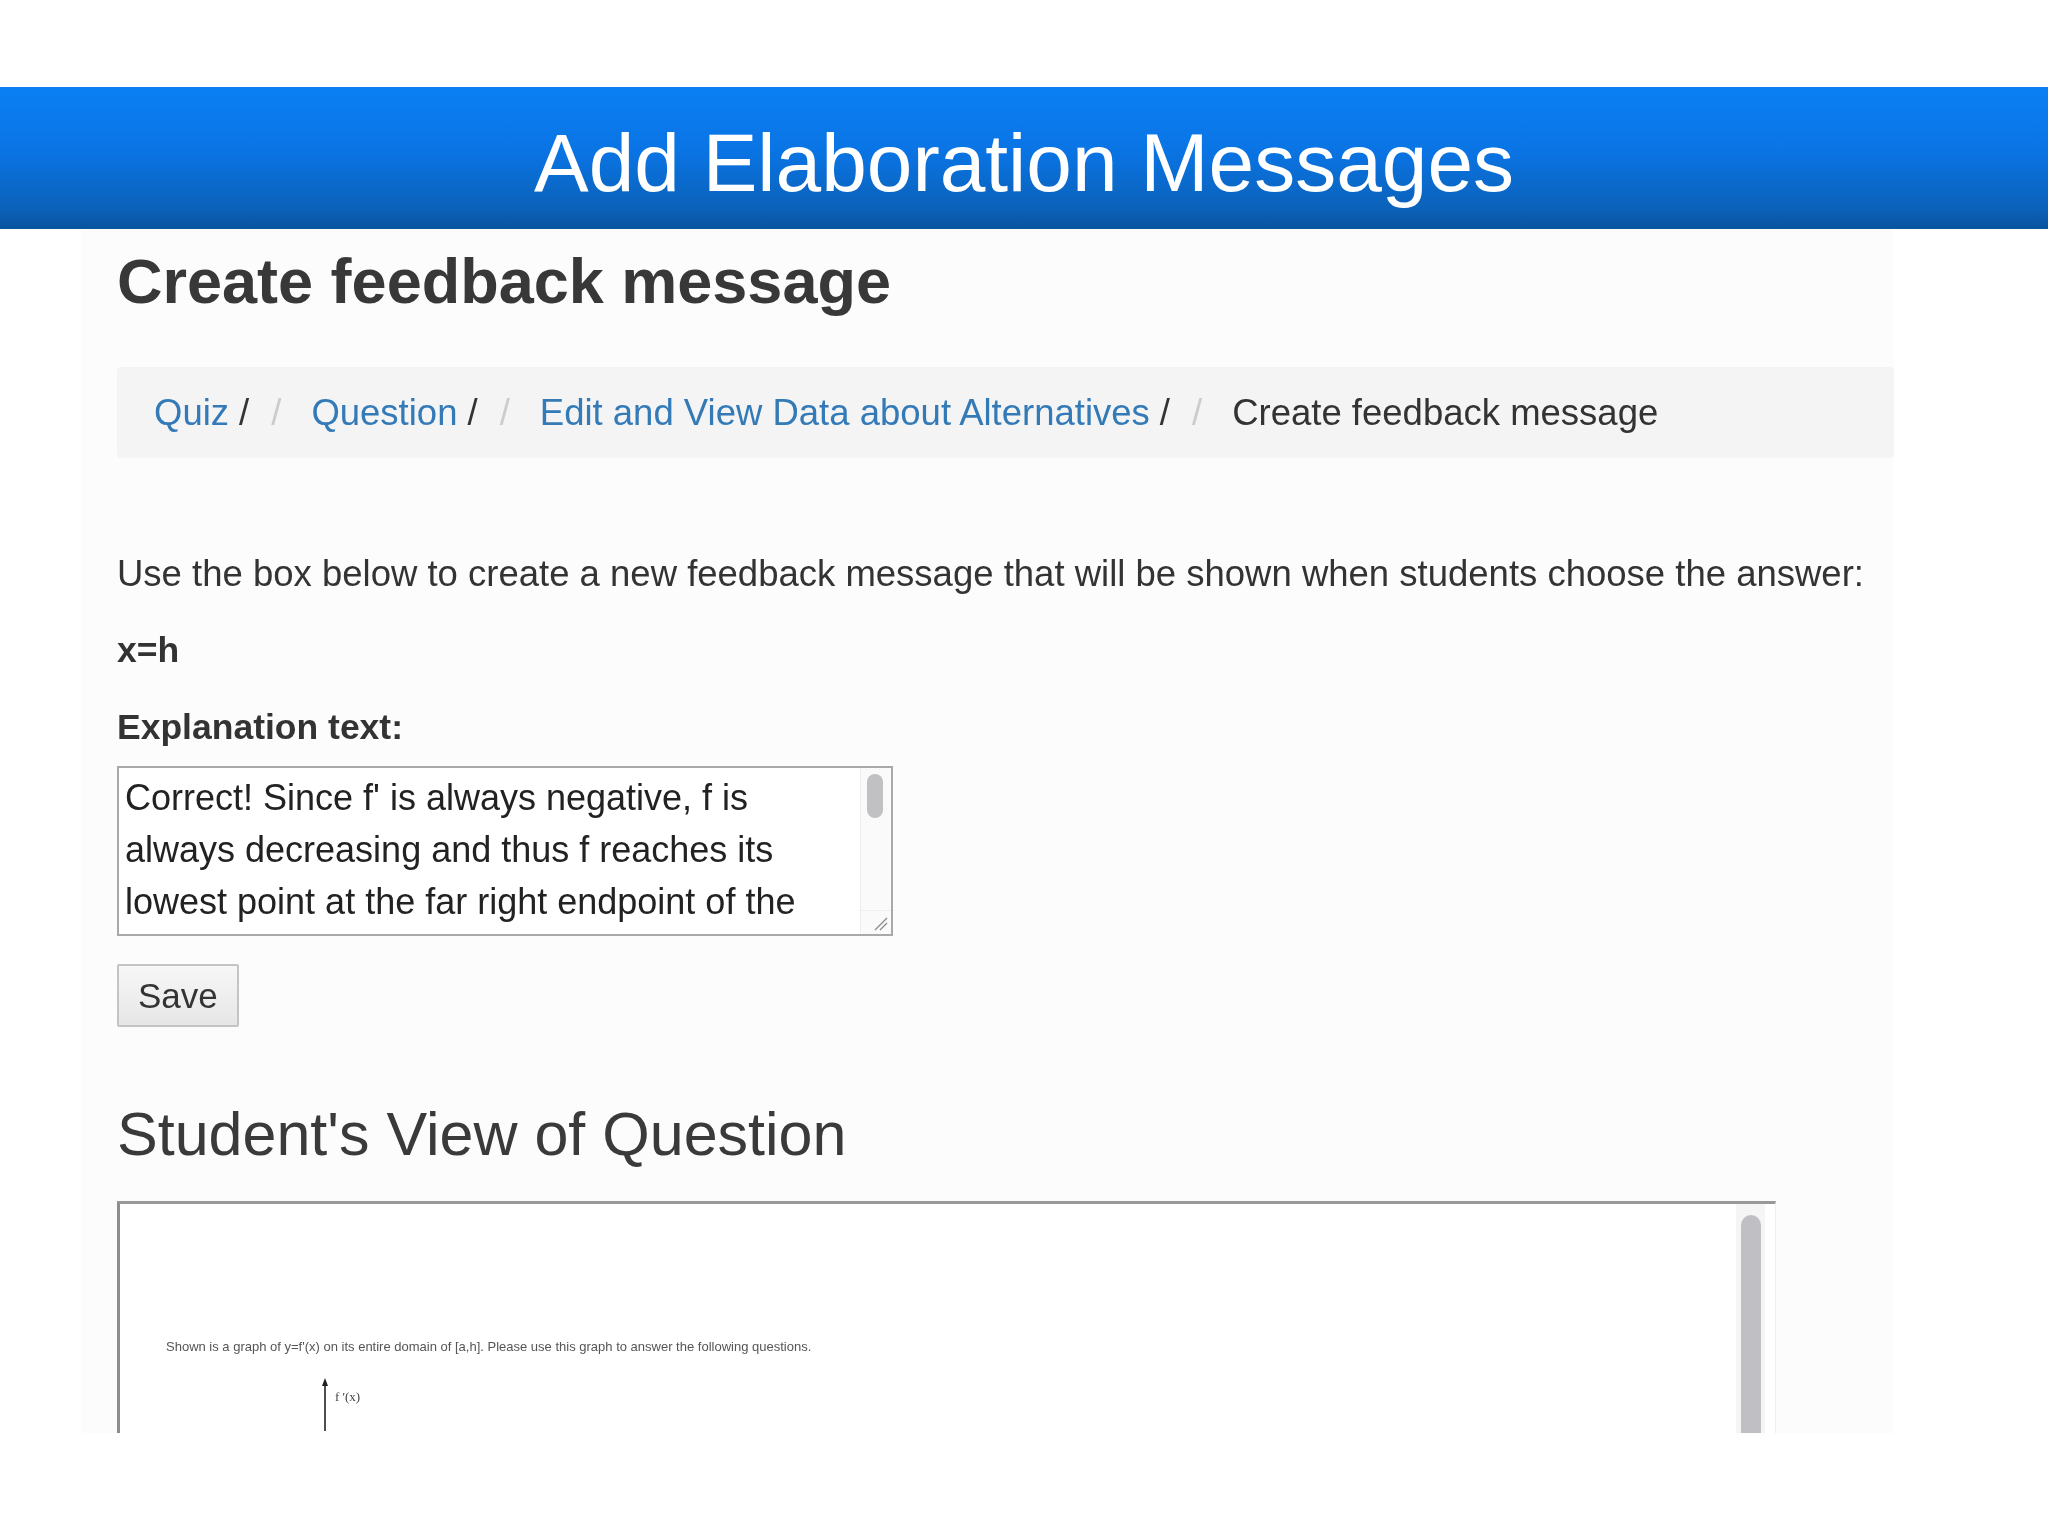  What do you see at coordinates (844, 412) in the screenshot?
I see `breadcrumb-link: Edit and View Data about Alternatives` at bounding box center [844, 412].